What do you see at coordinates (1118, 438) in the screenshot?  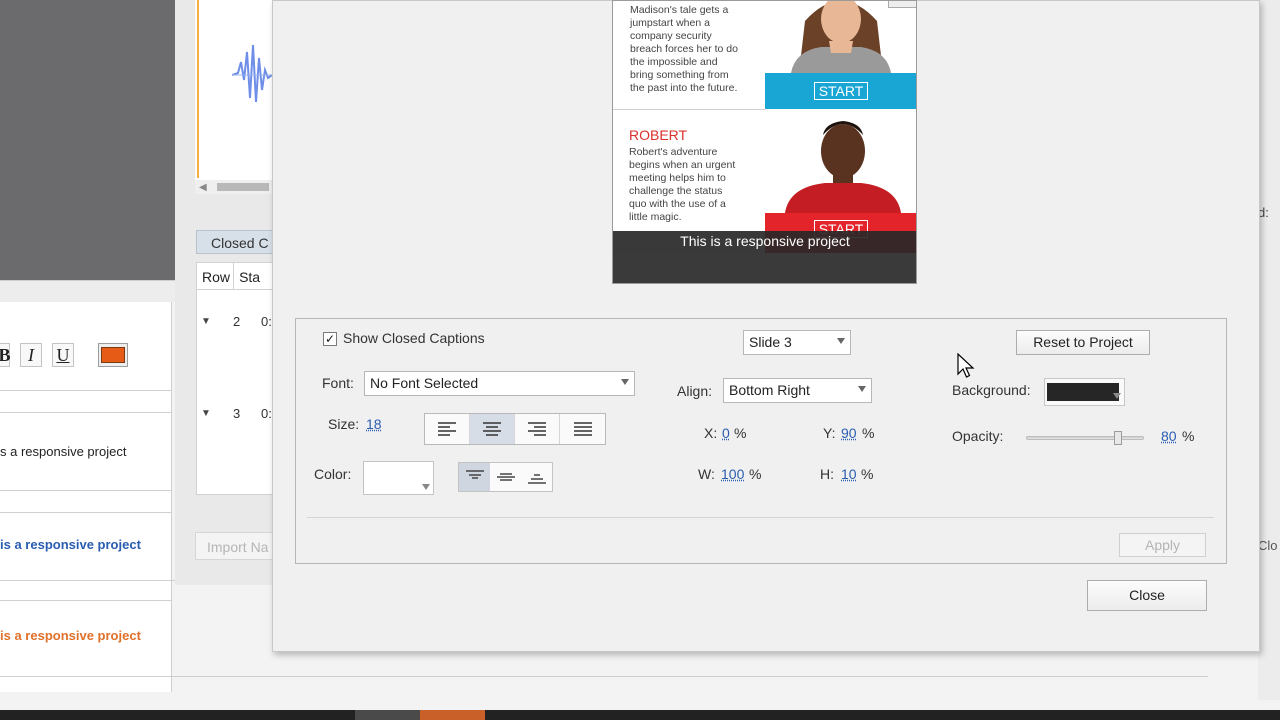 I see `opacity-slider-thumb` at bounding box center [1118, 438].